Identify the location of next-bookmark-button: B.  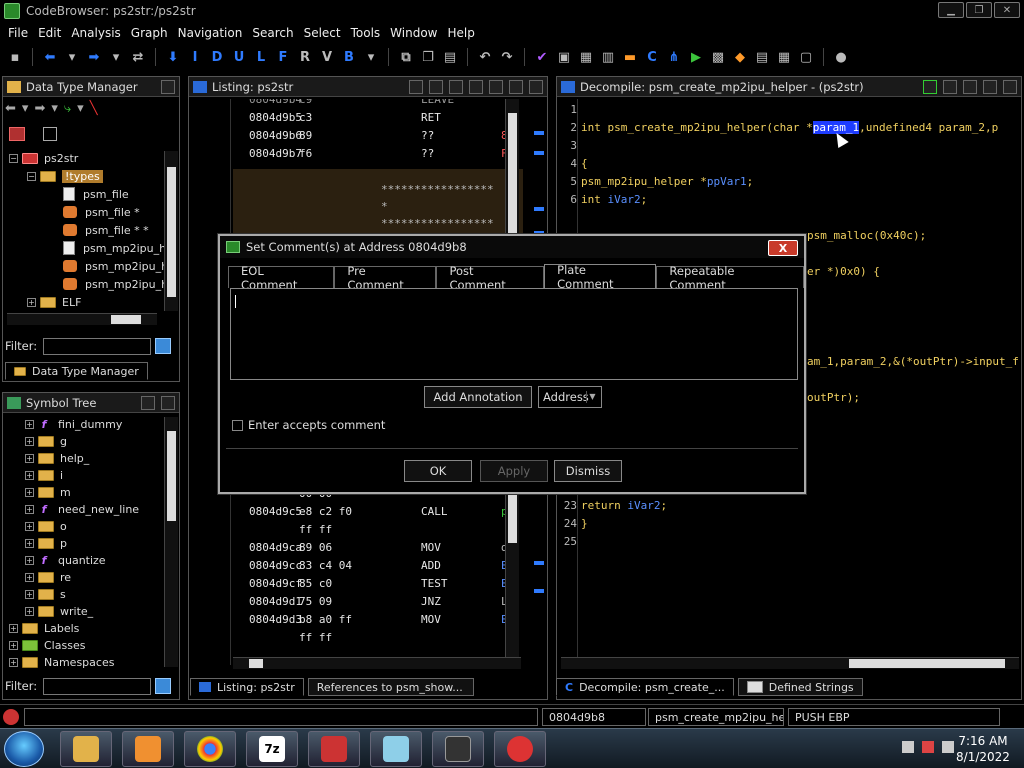
(349, 57).